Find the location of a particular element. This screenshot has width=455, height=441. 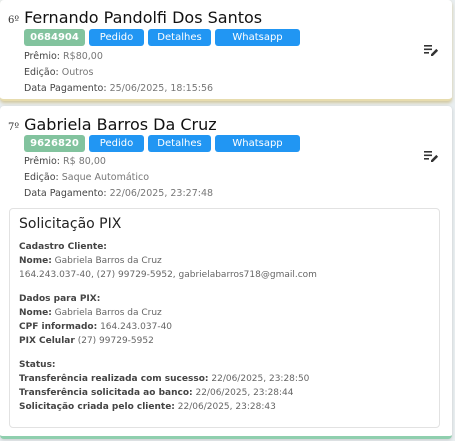

ticket-code-badge: 9626820 is located at coordinates (54, 143).